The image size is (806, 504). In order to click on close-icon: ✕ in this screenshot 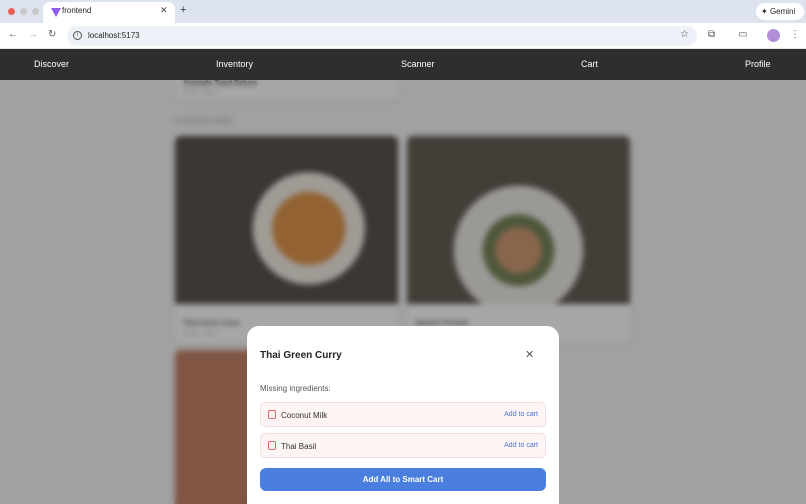, I will do `click(529, 354)`.